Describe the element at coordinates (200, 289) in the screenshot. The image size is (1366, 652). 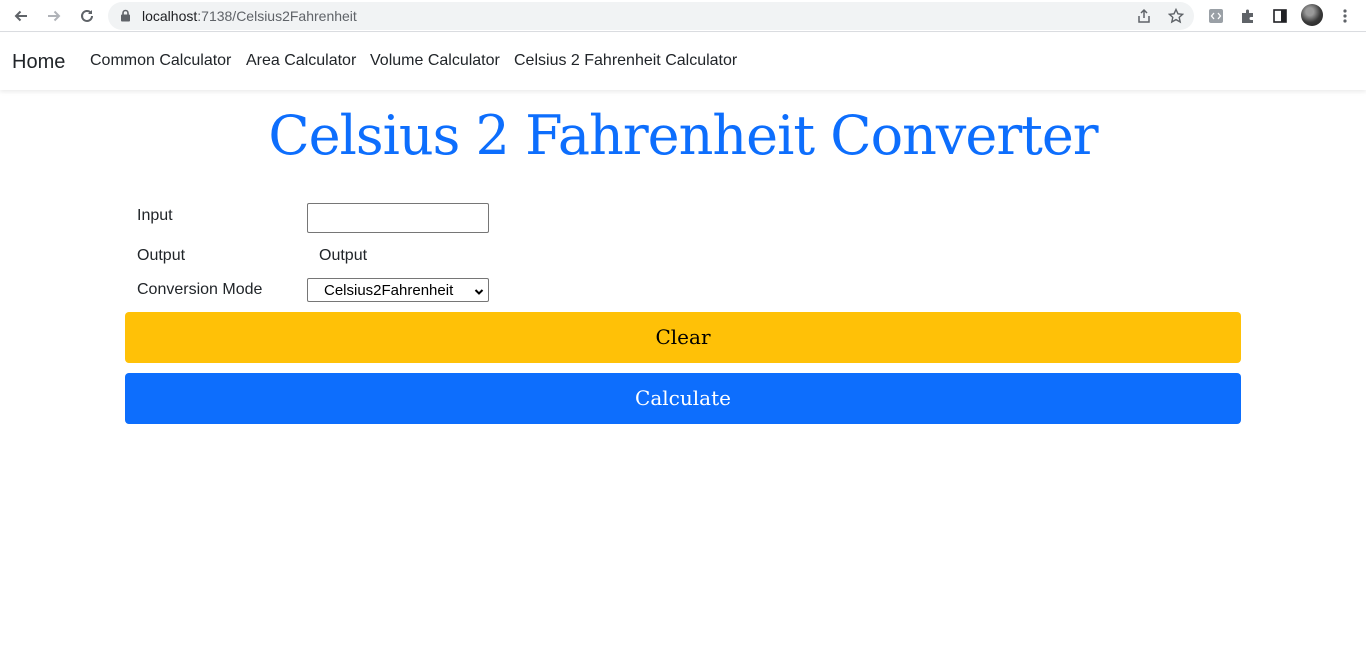
I see `conversion-mode-label: Conversion Mode` at that location.